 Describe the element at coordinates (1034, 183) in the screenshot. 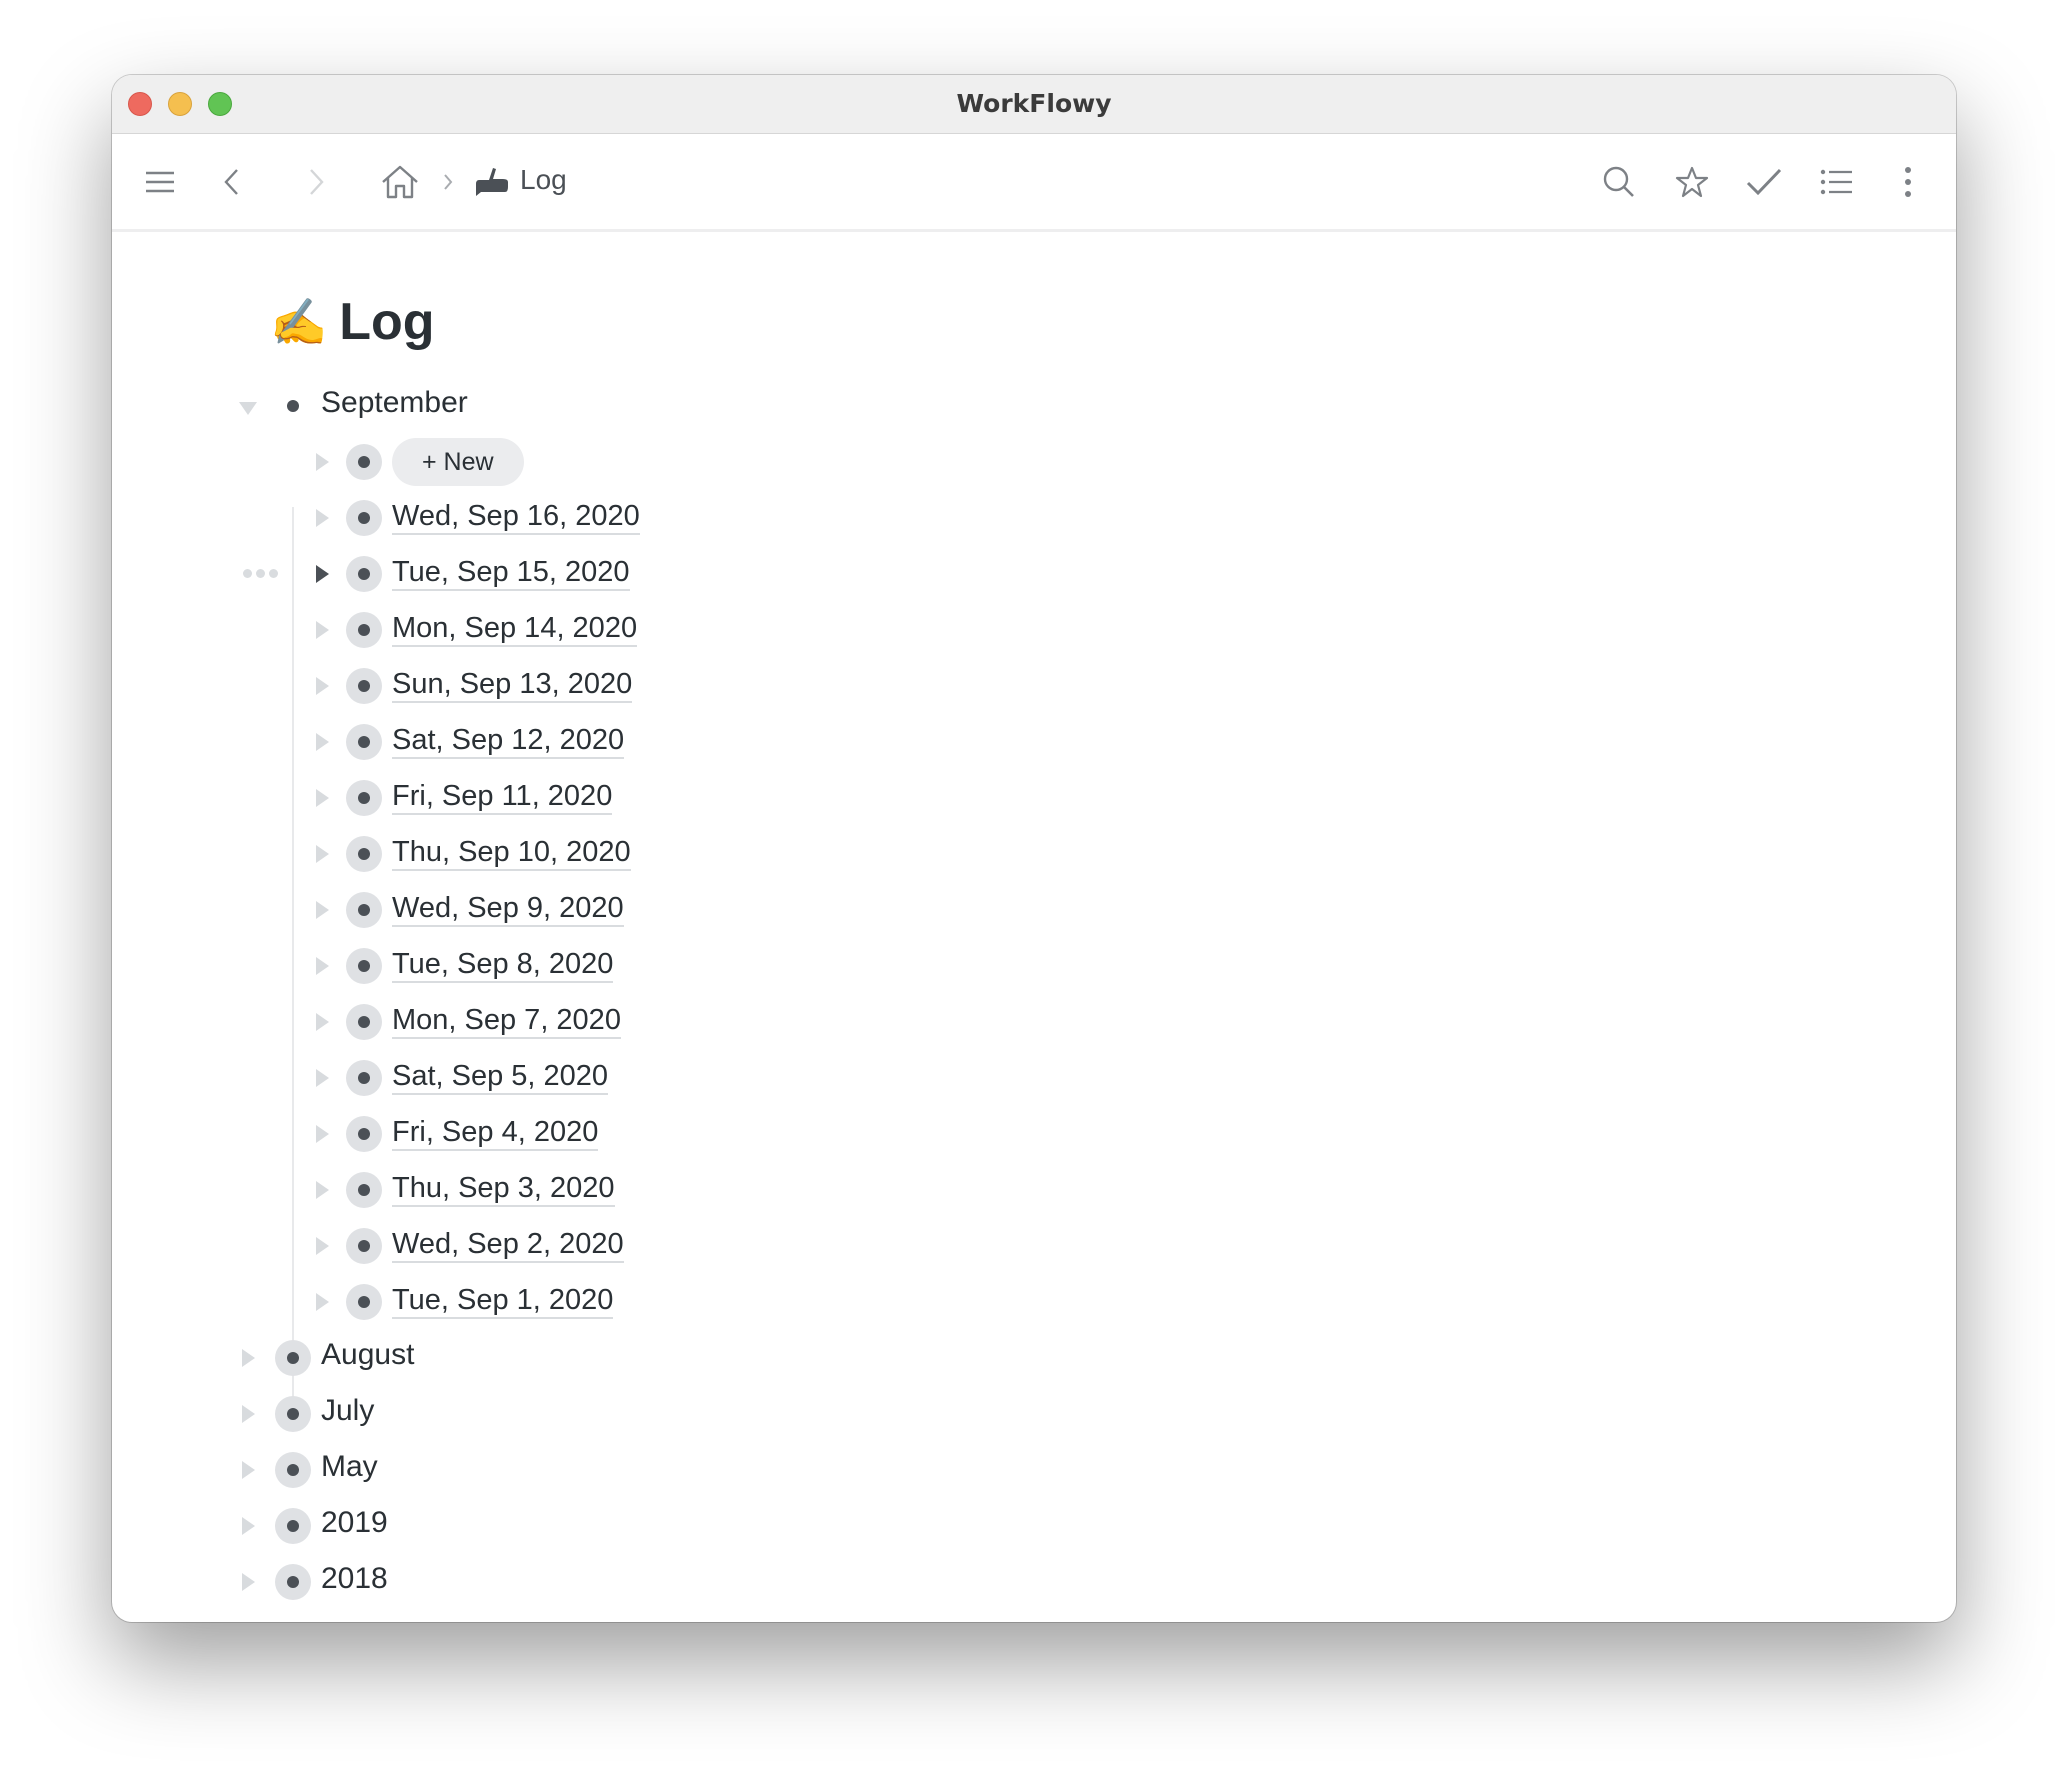

I see `toolbar: Log` at that location.